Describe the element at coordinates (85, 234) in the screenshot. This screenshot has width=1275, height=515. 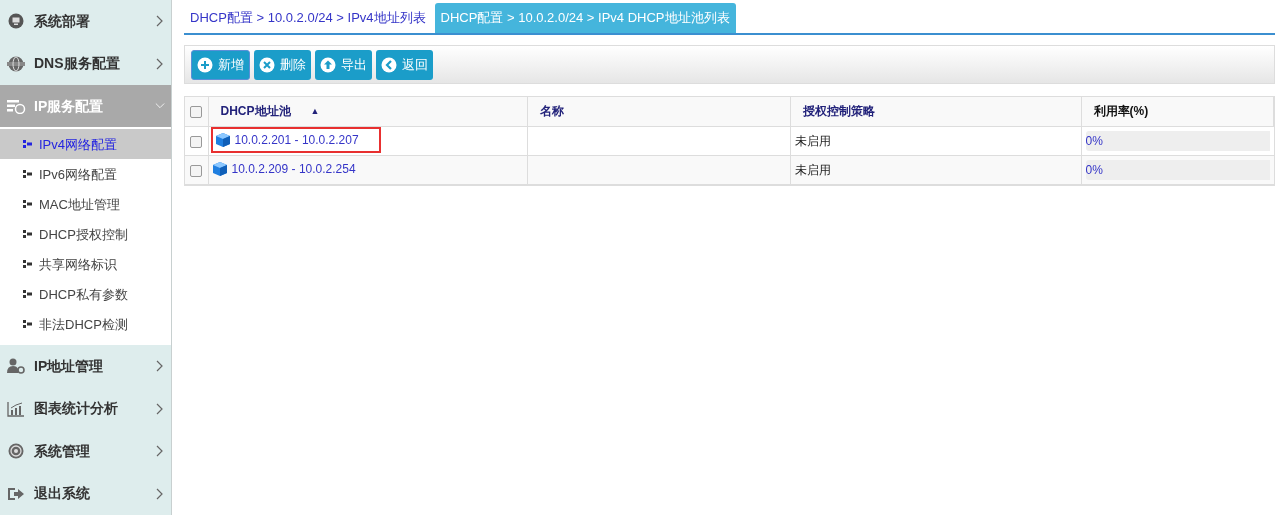
I see `submenu-item: DHCP授权控制` at that location.